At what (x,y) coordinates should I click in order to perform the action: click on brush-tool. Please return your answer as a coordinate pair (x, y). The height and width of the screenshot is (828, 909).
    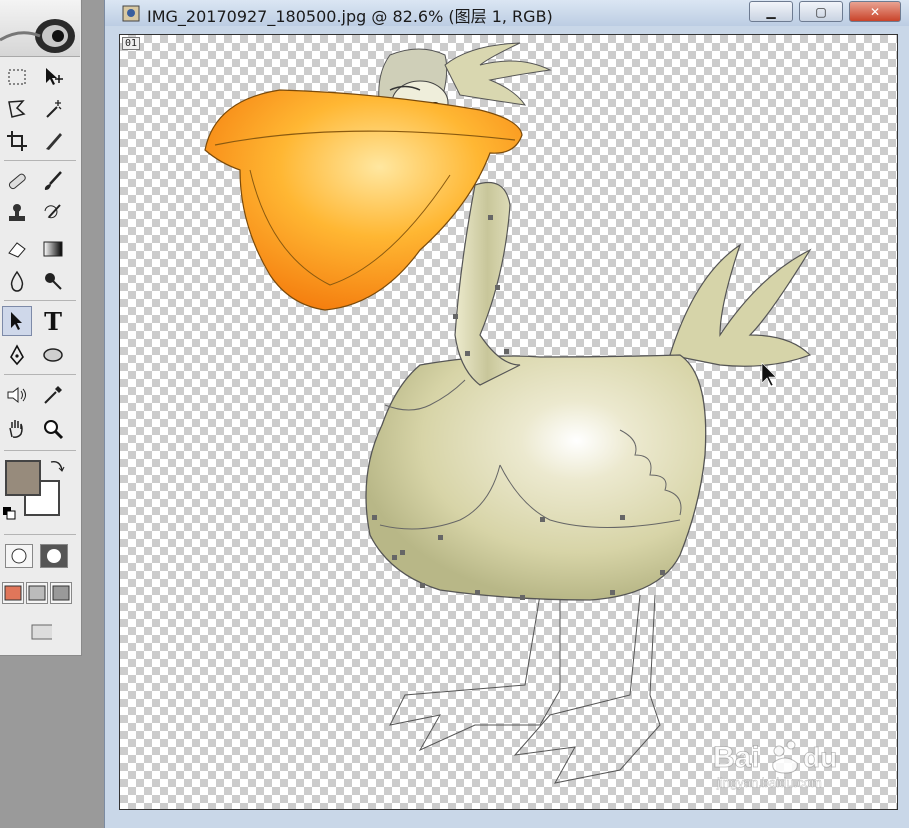
    Looking at the image, I should click on (53, 181).